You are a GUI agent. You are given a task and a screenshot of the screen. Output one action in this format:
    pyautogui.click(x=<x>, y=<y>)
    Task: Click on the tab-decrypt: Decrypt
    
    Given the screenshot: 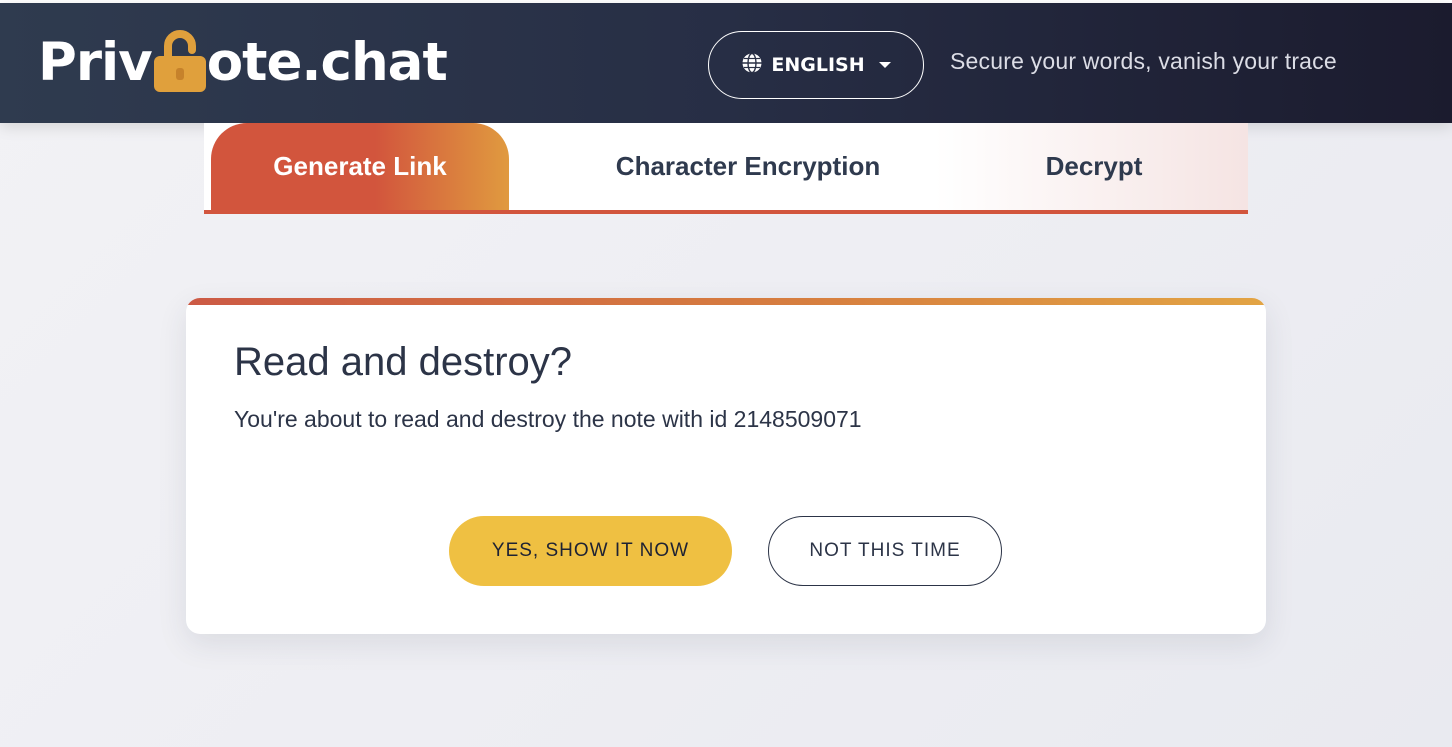 What is the action you would take?
    pyautogui.click(x=1094, y=166)
    